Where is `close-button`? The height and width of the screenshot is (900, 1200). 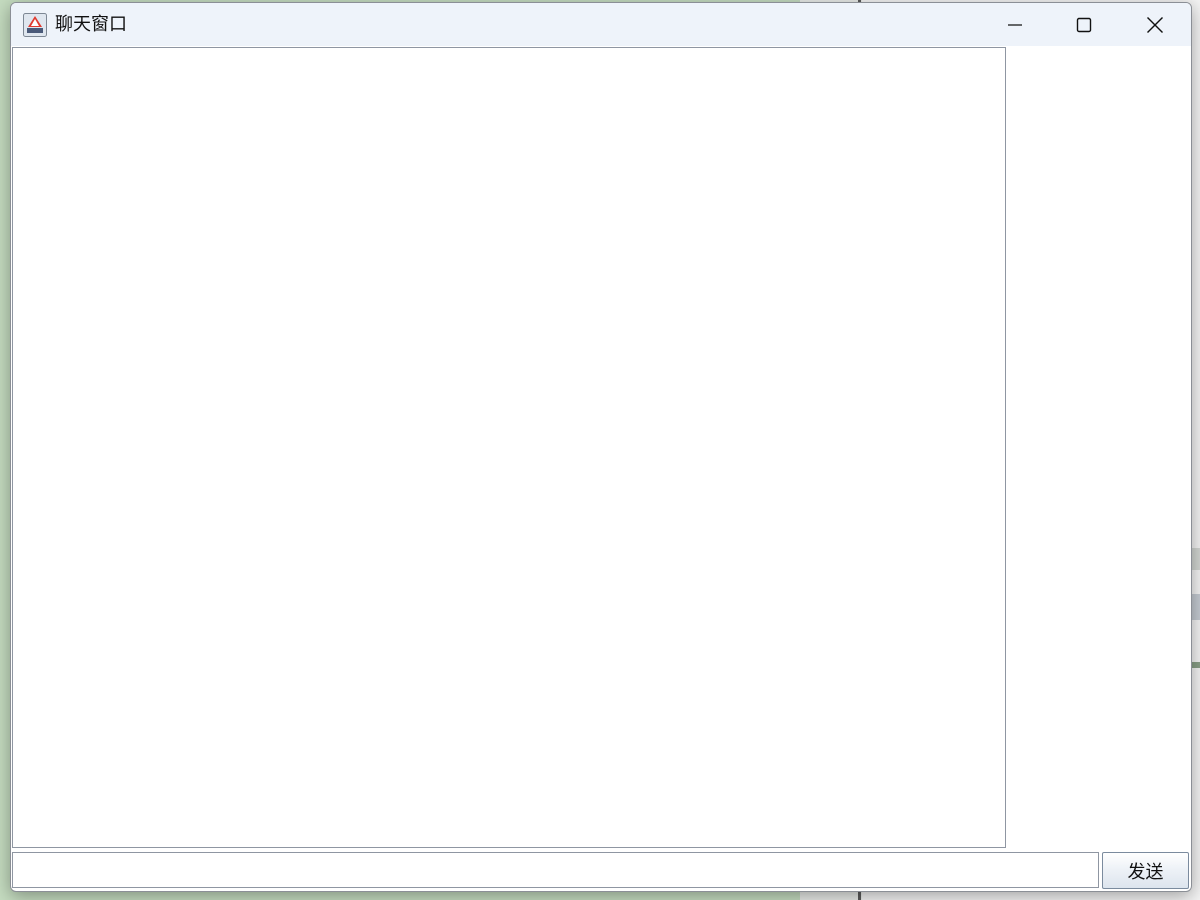
close-button is located at coordinates (1155, 24).